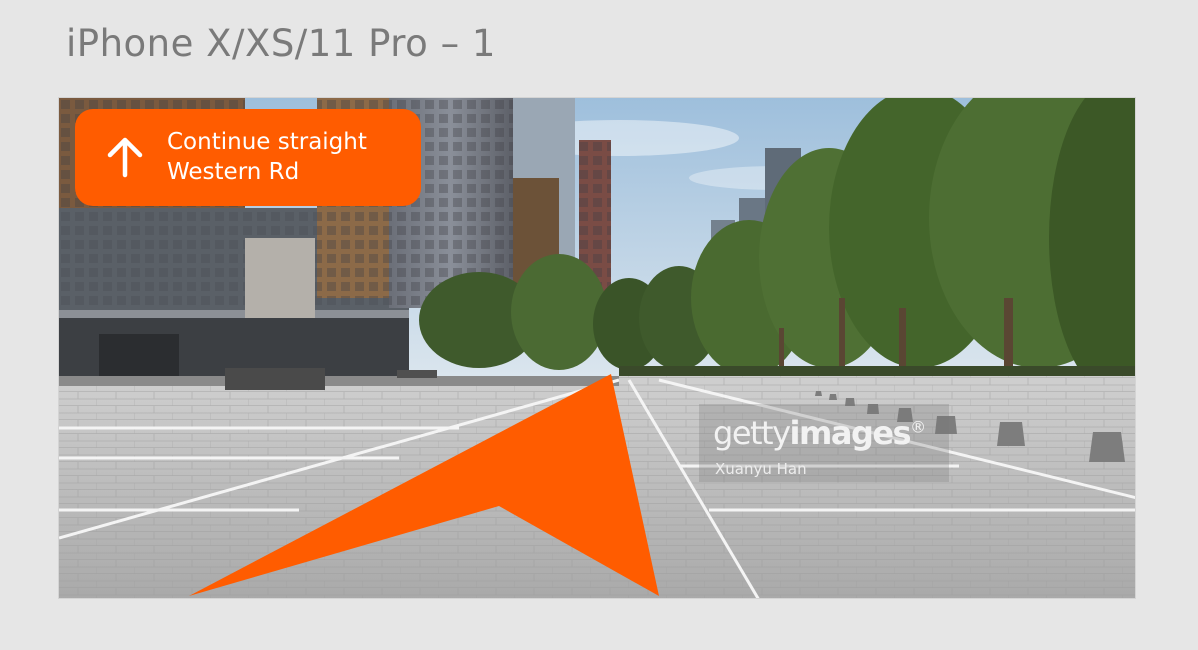 This screenshot has height=650, width=1198. I want to click on getty-images-logo: gettyimages®, so click(819, 433).